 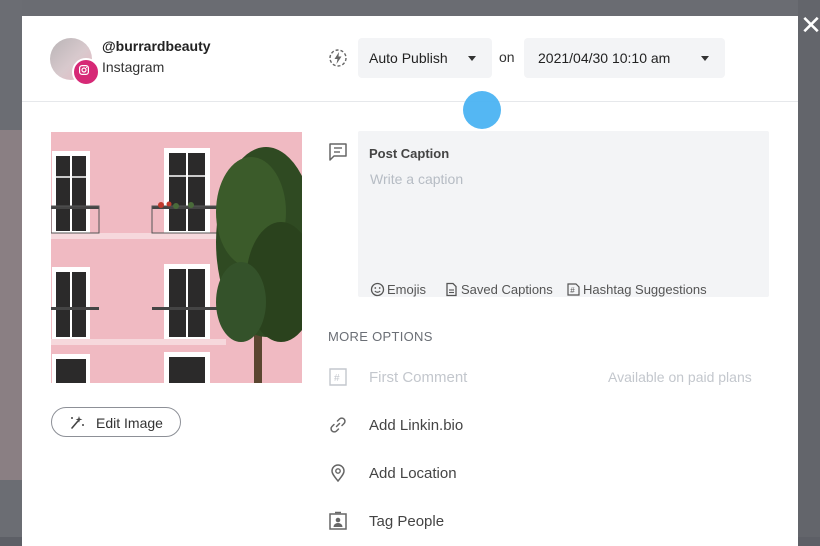 I want to click on post-image, so click(x=176, y=257).